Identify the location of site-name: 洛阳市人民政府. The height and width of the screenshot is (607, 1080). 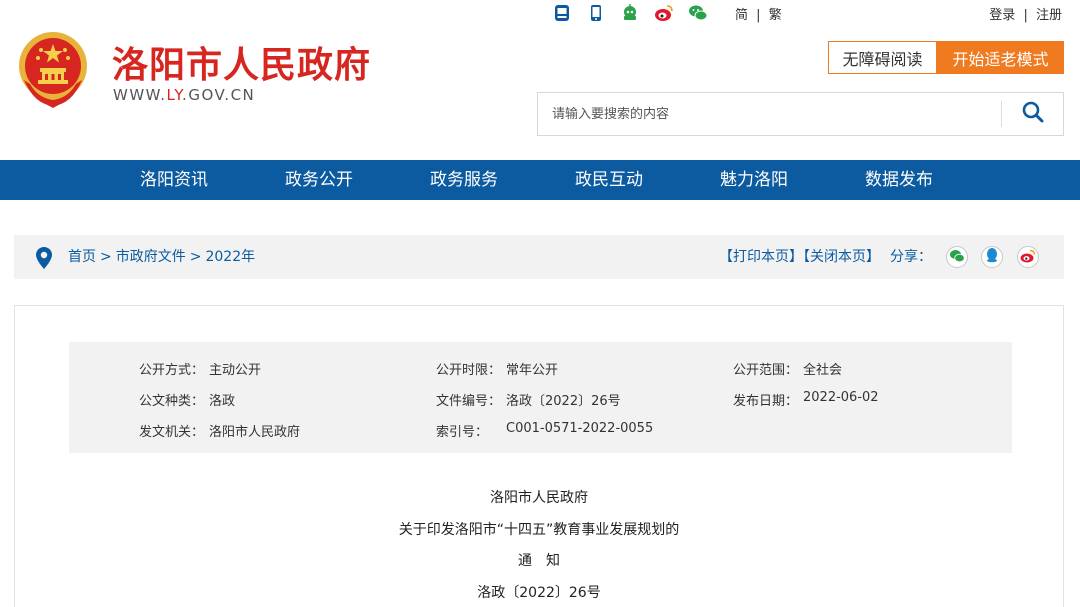
(242, 65).